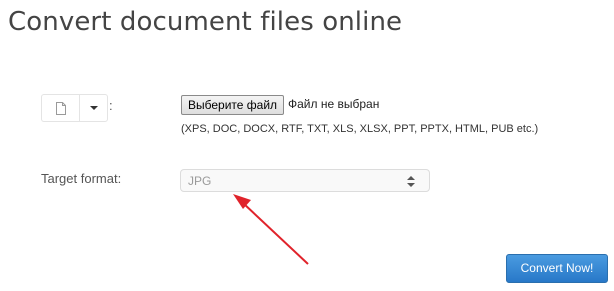 This screenshot has width=614, height=291. I want to click on red-arrow-icon, so click(271, 229).